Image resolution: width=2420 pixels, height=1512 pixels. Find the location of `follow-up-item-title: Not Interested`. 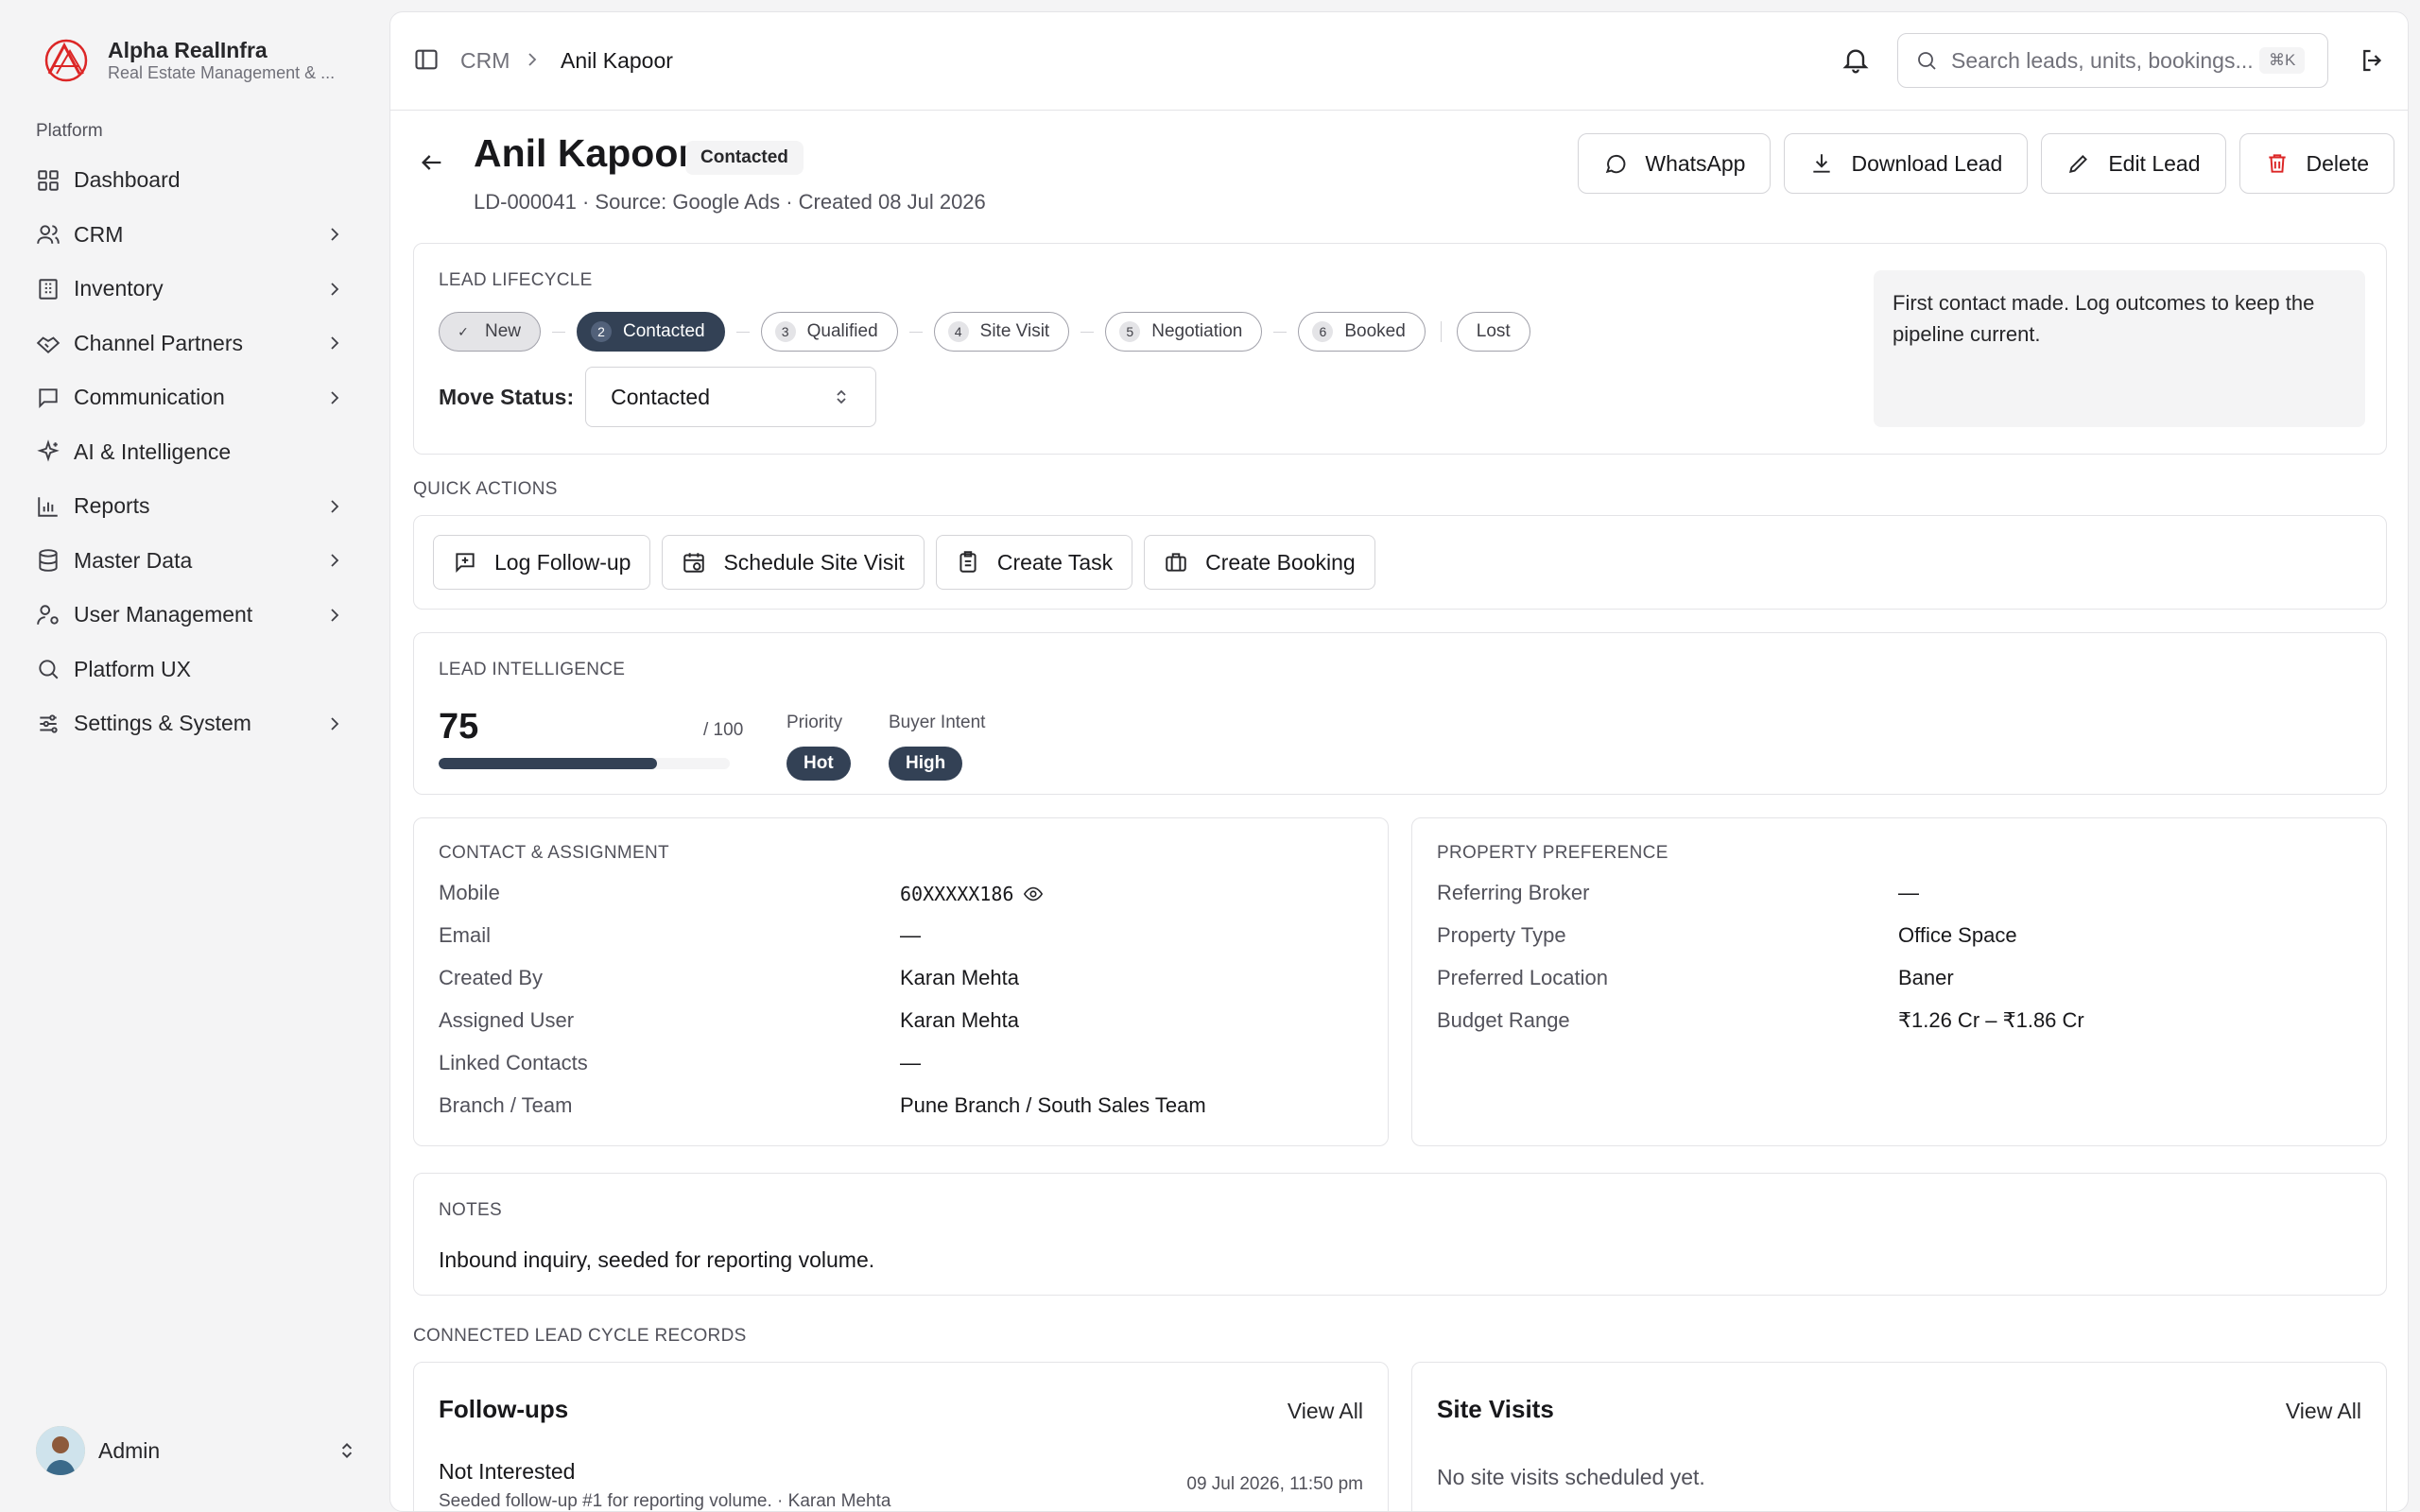

follow-up-item-title: Not Interested is located at coordinates (507, 1472).